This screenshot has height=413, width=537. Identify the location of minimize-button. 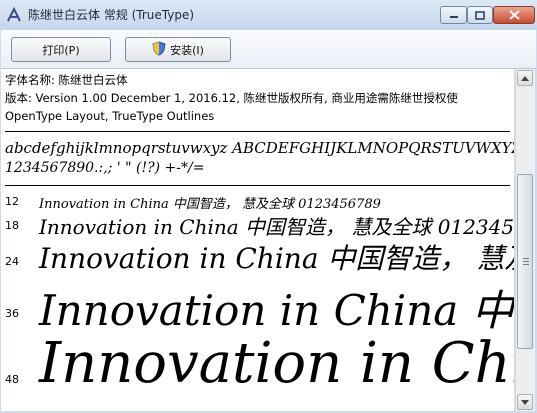
(453, 15).